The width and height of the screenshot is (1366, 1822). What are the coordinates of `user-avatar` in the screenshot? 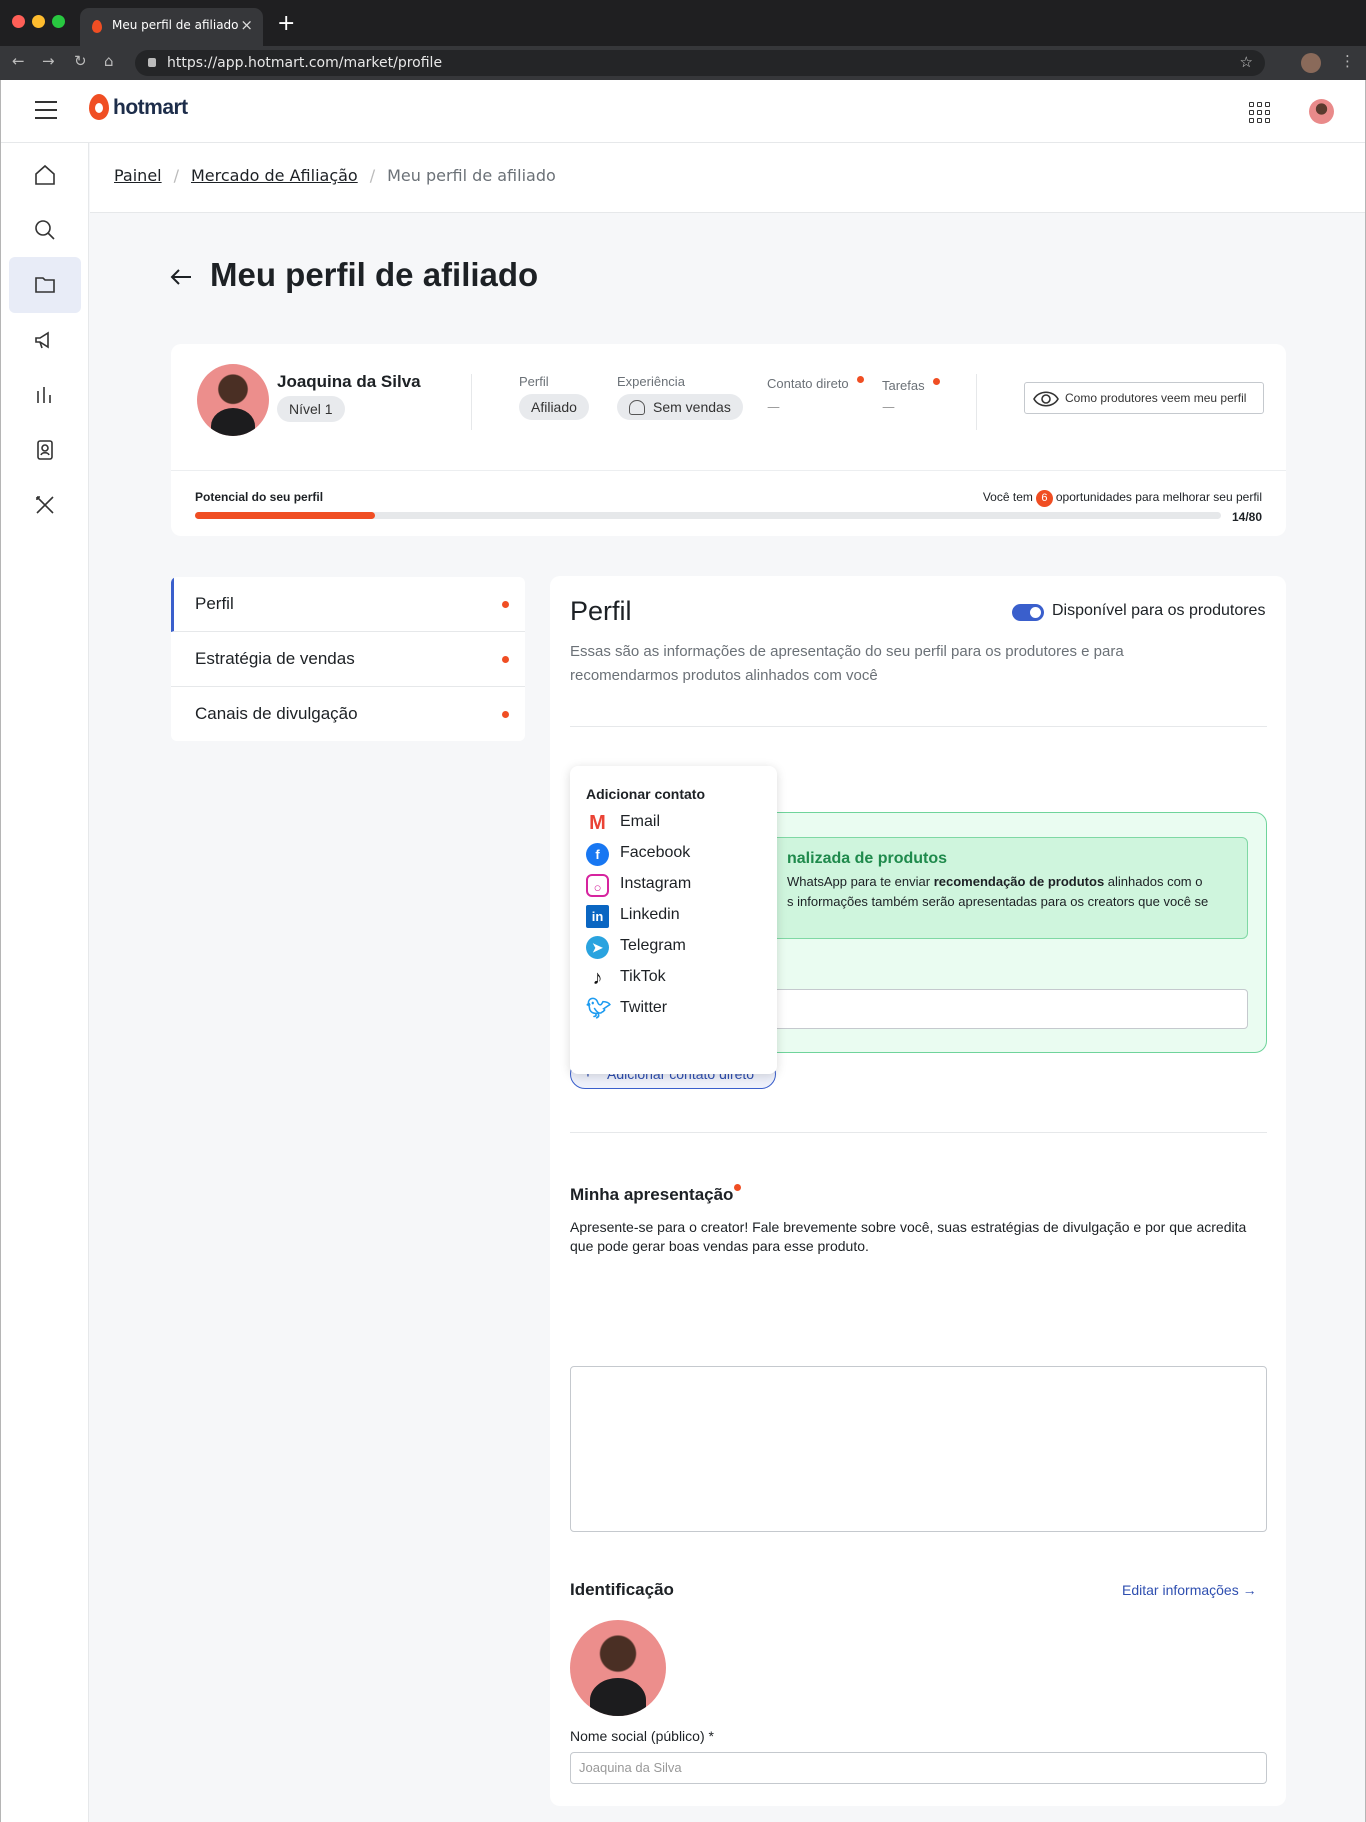 It's located at (1321, 111).